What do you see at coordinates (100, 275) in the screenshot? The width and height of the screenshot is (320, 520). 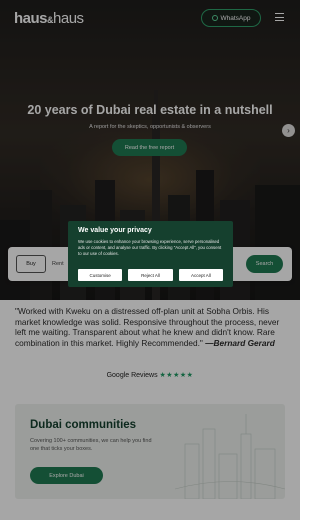 I see `customise-button: Customise` at bounding box center [100, 275].